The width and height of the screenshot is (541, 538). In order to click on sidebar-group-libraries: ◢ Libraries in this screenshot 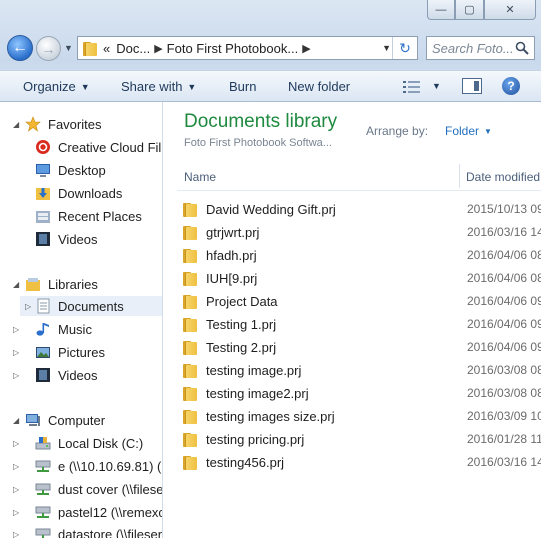, I will do `click(55, 284)`.